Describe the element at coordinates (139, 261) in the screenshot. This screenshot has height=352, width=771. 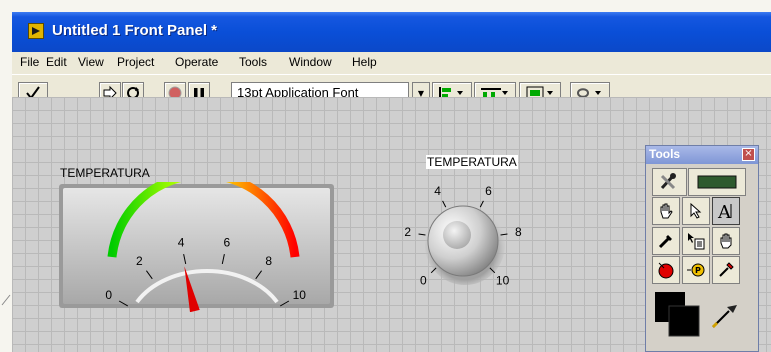
I see `gauge-tick-label: 2` at that location.